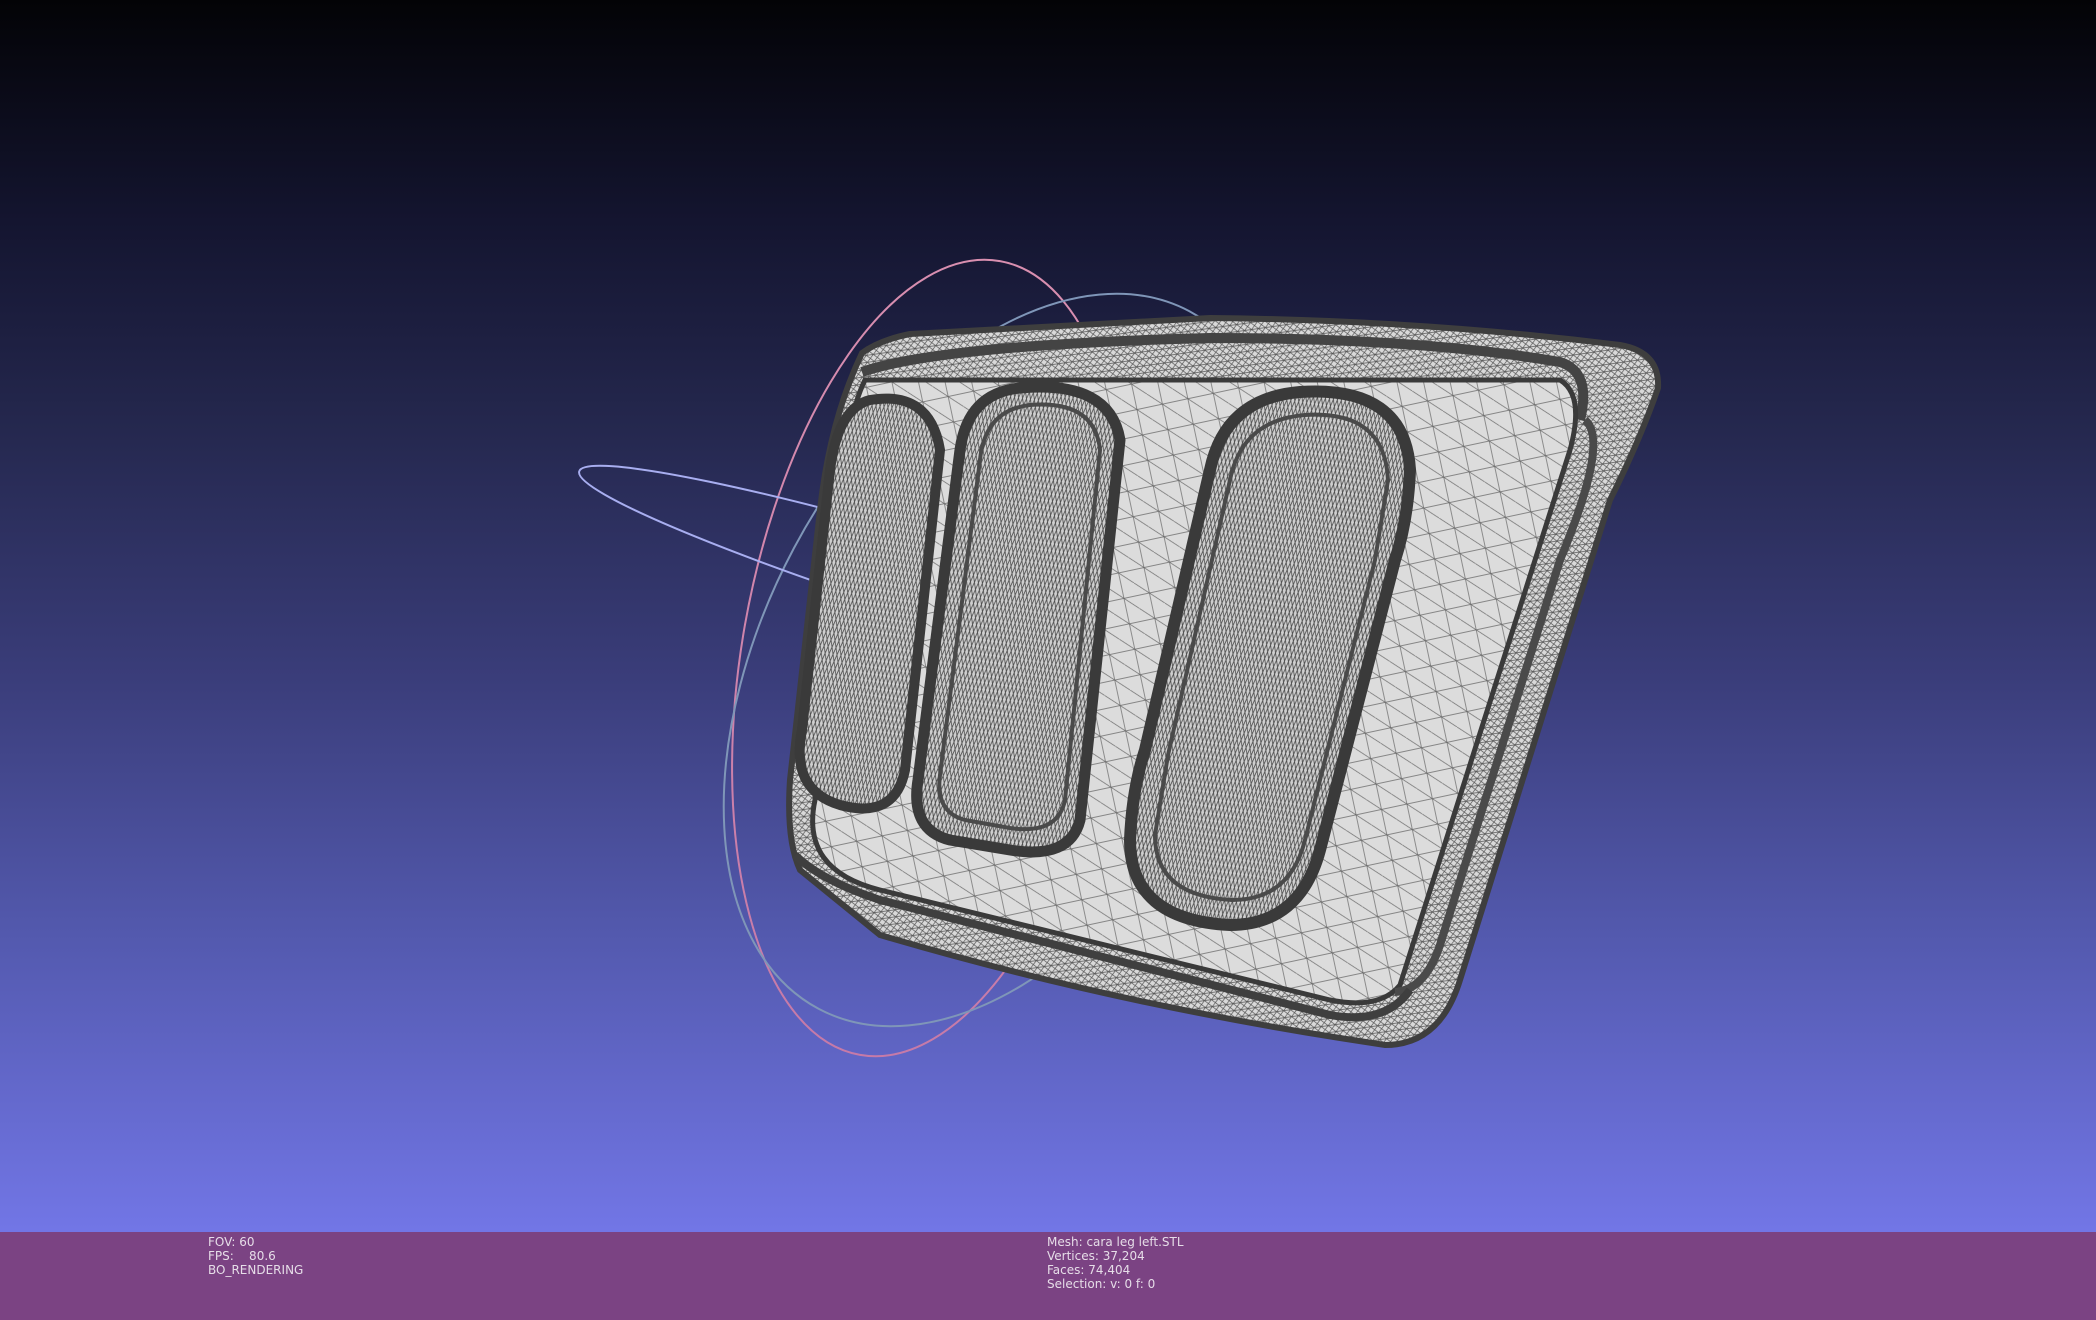 The image size is (2096, 1320). Describe the element at coordinates (256, 1270) in the screenshot. I see `render-mode-readout: BO_RENDERING` at that location.